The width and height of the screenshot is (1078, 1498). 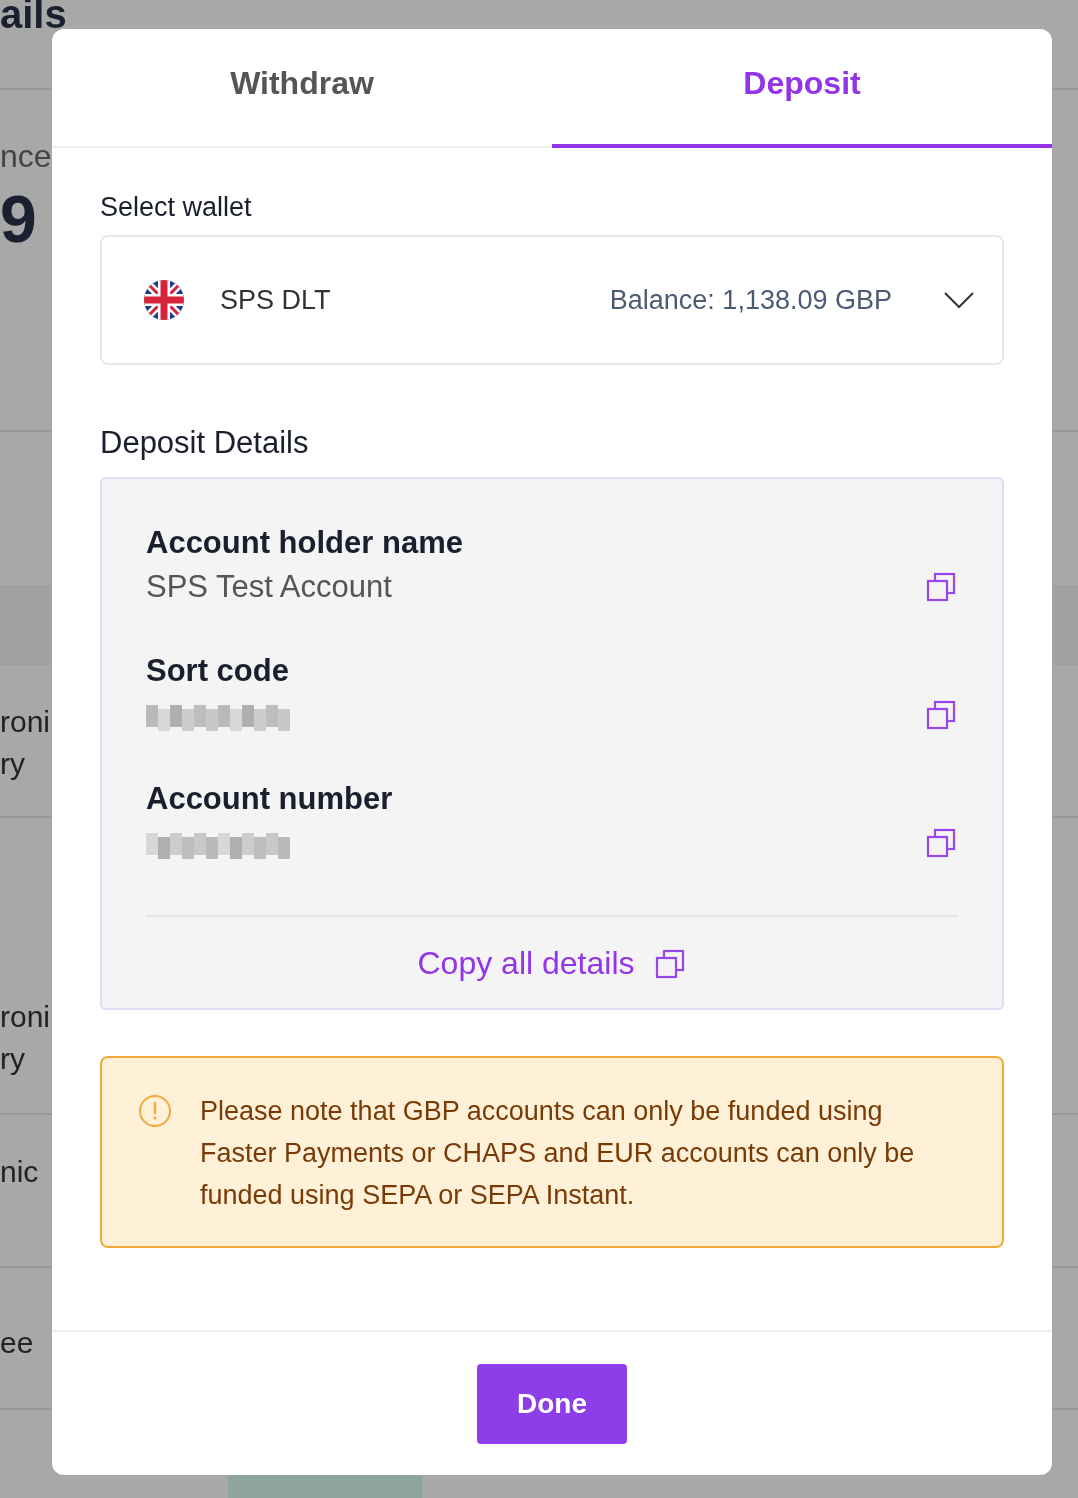 What do you see at coordinates (176, 207) in the screenshot?
I see `field-label: Select wallet` at bounding box center [176, 207].